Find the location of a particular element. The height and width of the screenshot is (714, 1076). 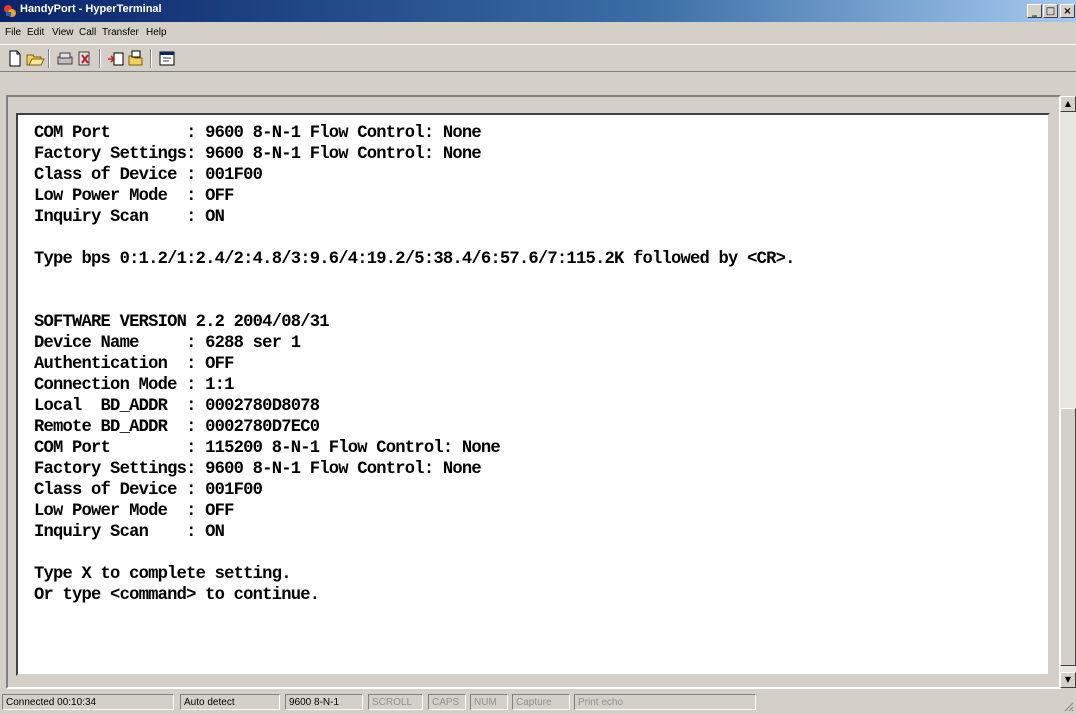

menu-file: File is located at coordinates (13, 32).